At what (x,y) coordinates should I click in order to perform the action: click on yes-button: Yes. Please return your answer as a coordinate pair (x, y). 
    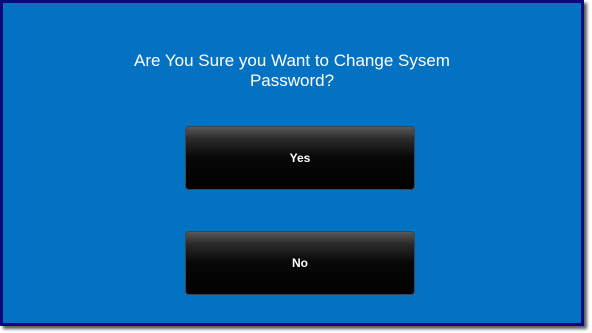
    Looking at the image, I should click on (300, 158).